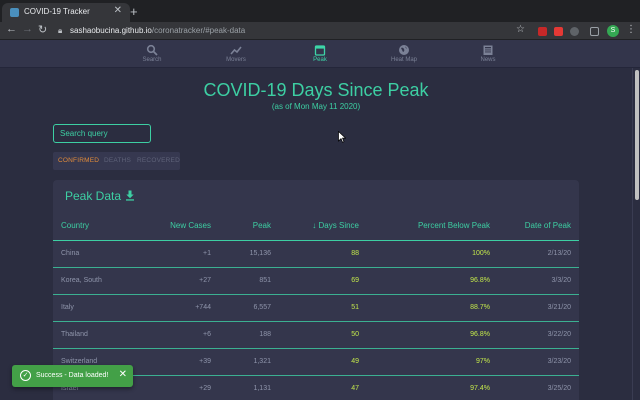  Describe the element at coordinates (559, 361) in the screenshot. I see `cell-date: 3/23/20` at that location.